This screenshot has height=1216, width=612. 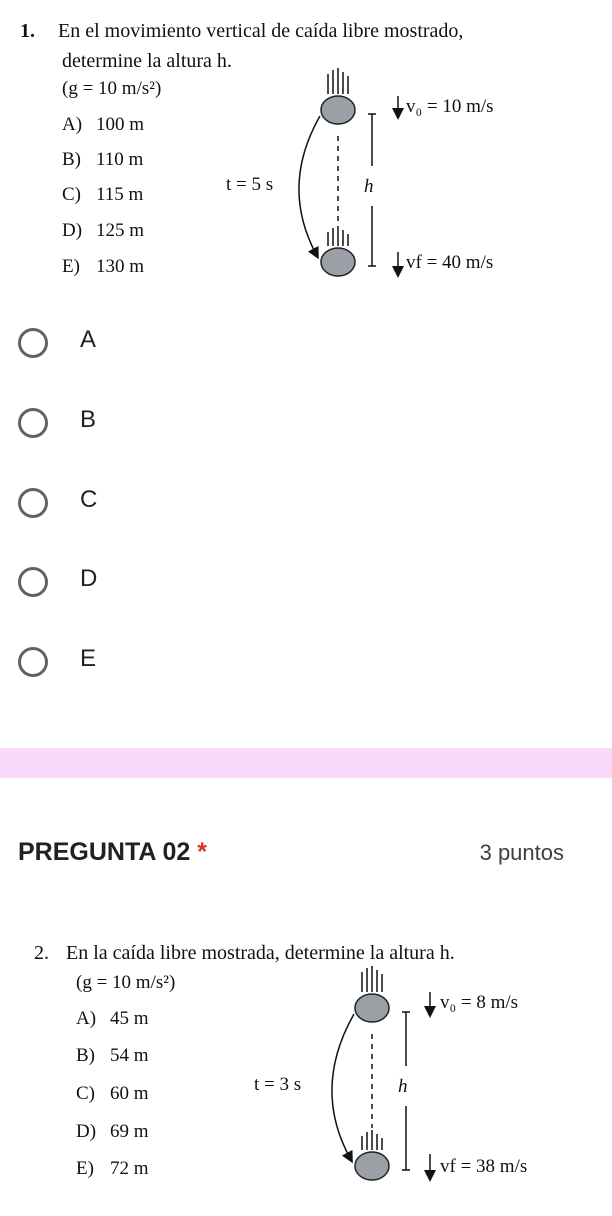 I want to click on choice-a: A, so click(x=298, y=347).